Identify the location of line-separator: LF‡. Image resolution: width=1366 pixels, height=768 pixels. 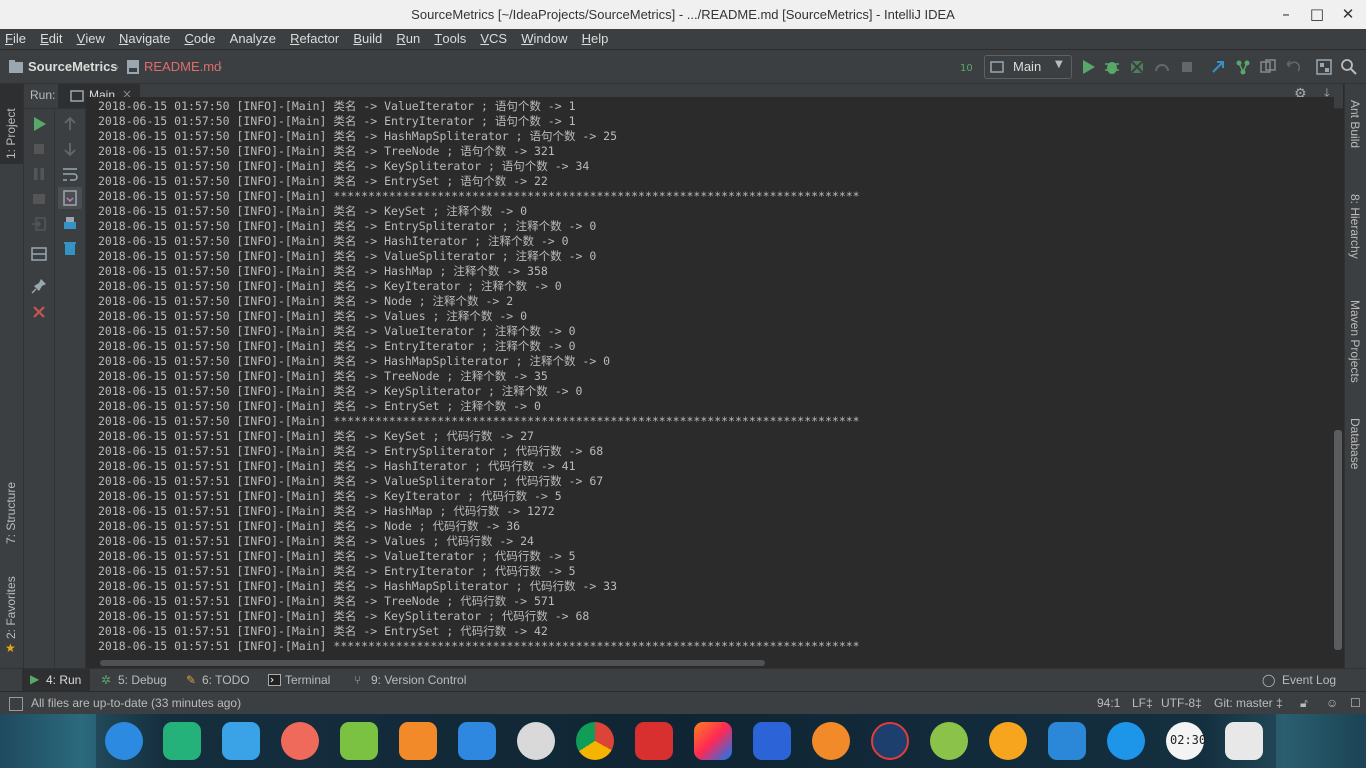
(1142, 703).